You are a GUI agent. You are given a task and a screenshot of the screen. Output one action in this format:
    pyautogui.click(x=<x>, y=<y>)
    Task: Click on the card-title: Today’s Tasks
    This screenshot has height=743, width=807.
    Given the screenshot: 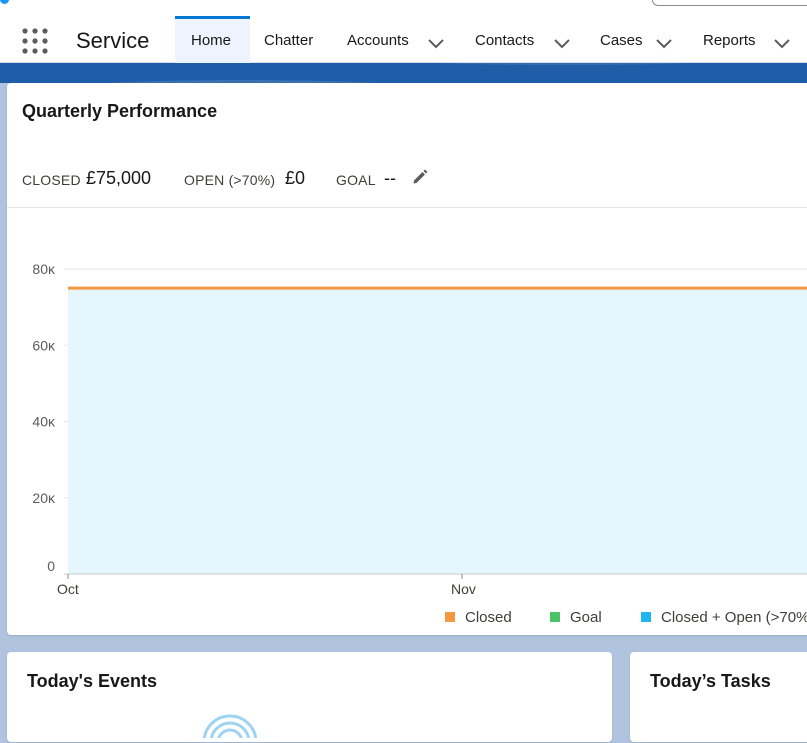 What is the action you would take?
    pyautogui.click(x=710, y=681)
    